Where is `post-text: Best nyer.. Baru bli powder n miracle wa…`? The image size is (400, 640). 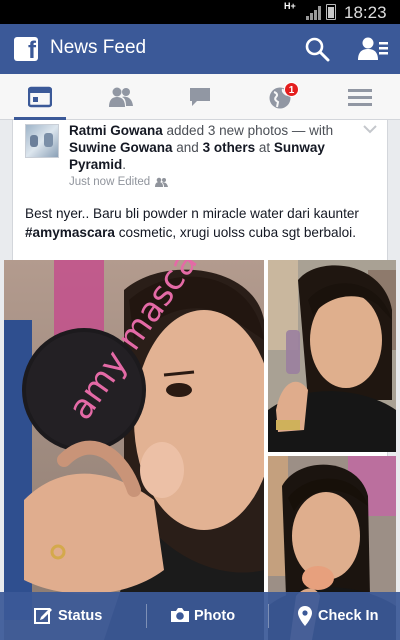
post-text: Best nyer.. Baru bli powder n miracle wa… is located at coordinates (192, 213).